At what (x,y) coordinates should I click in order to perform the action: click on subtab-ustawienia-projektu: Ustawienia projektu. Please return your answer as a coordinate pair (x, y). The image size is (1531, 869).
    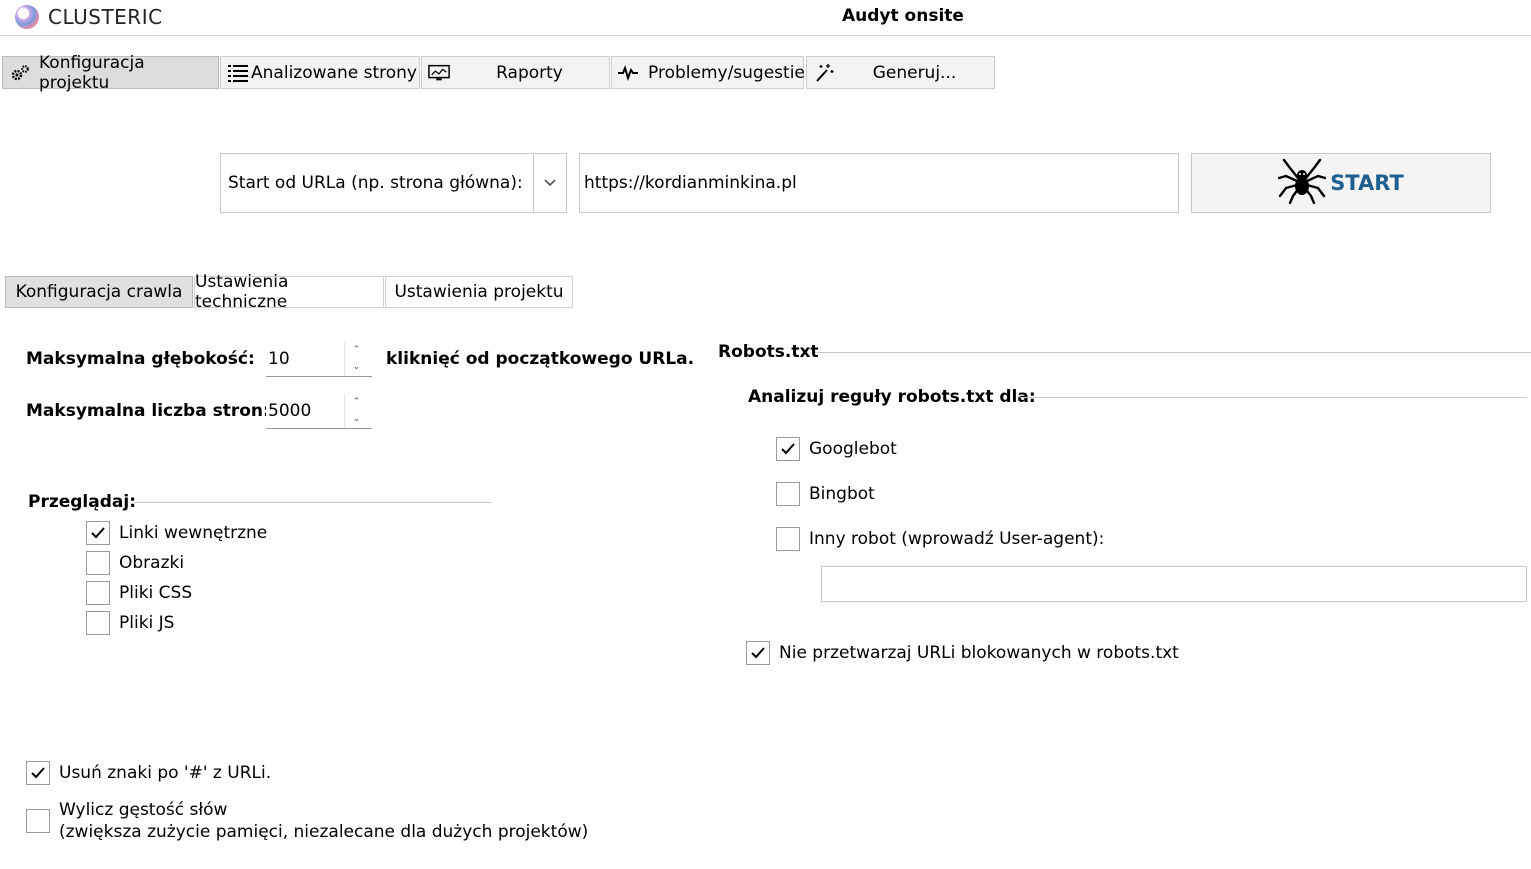
    Looking at the image, I should click on (479, 292).